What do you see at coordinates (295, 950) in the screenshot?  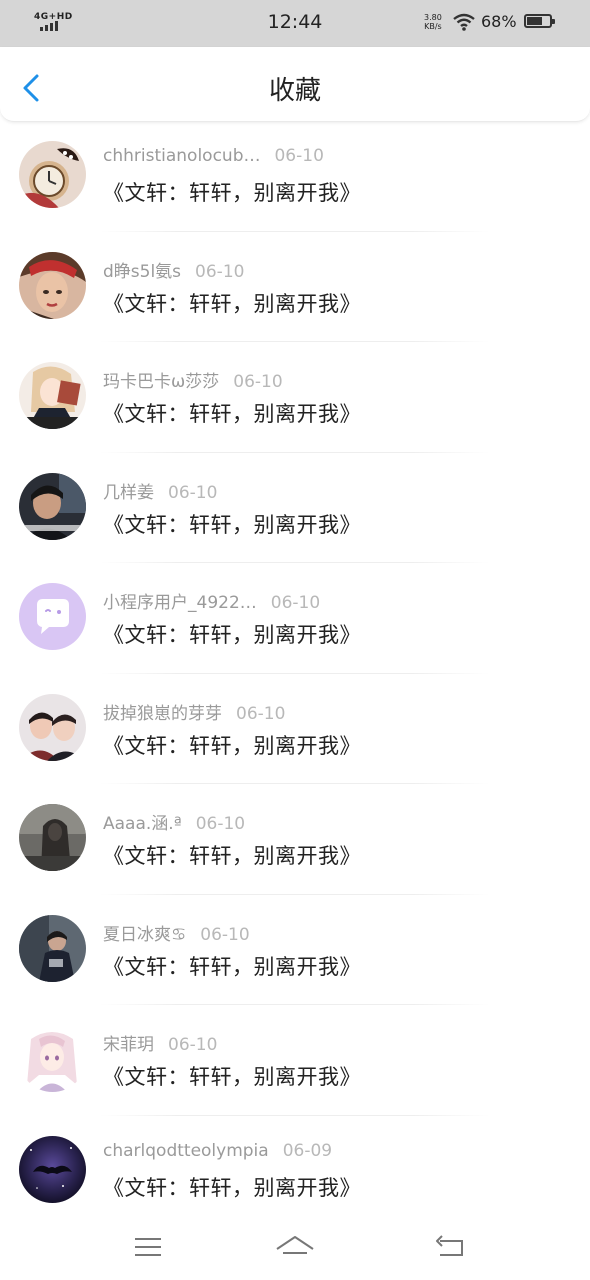 I see `list-item: 夏日冰爽♋ 06-10 《文轩：轩轩，别离开我》` at bounding box center [295, 950].